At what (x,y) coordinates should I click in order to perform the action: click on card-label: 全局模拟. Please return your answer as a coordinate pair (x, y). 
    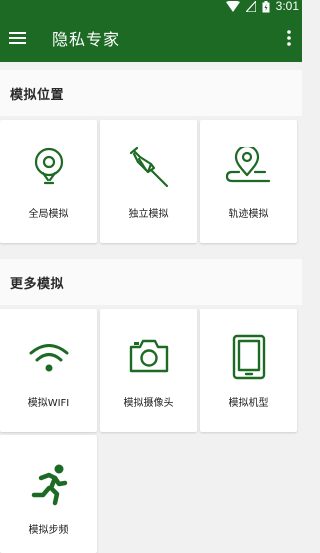
    Looking at the image, I should click on (48, 214).